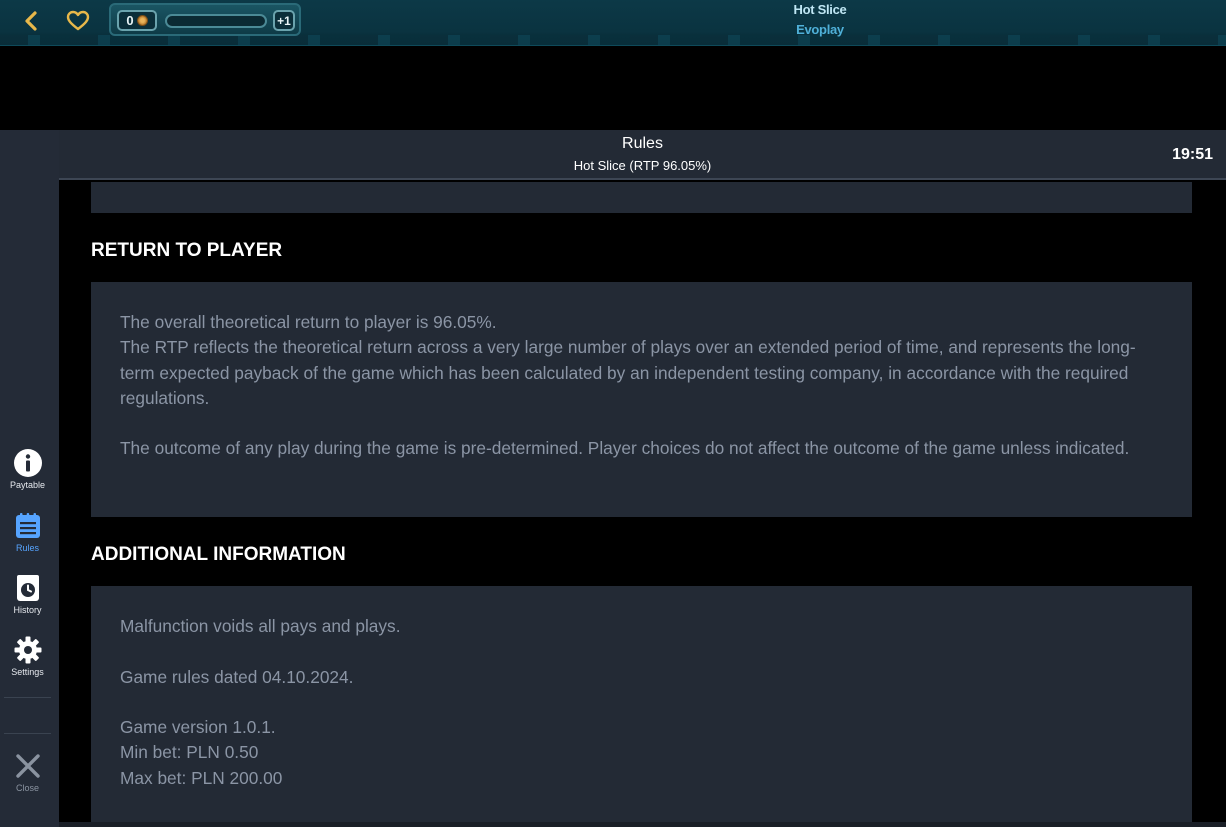  I want to click on gear-icon, so click(27, 650).